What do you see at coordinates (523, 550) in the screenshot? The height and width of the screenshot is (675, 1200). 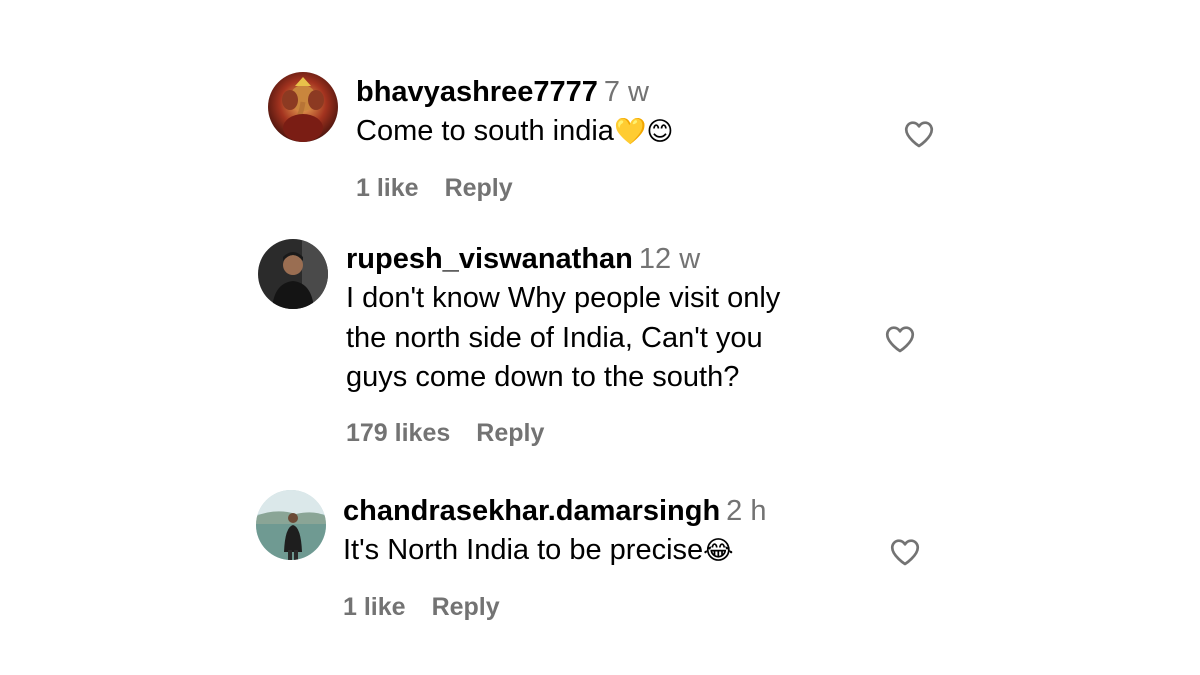 I see `comment-line: It's North India to be precise` at bounding box center [523, 550].